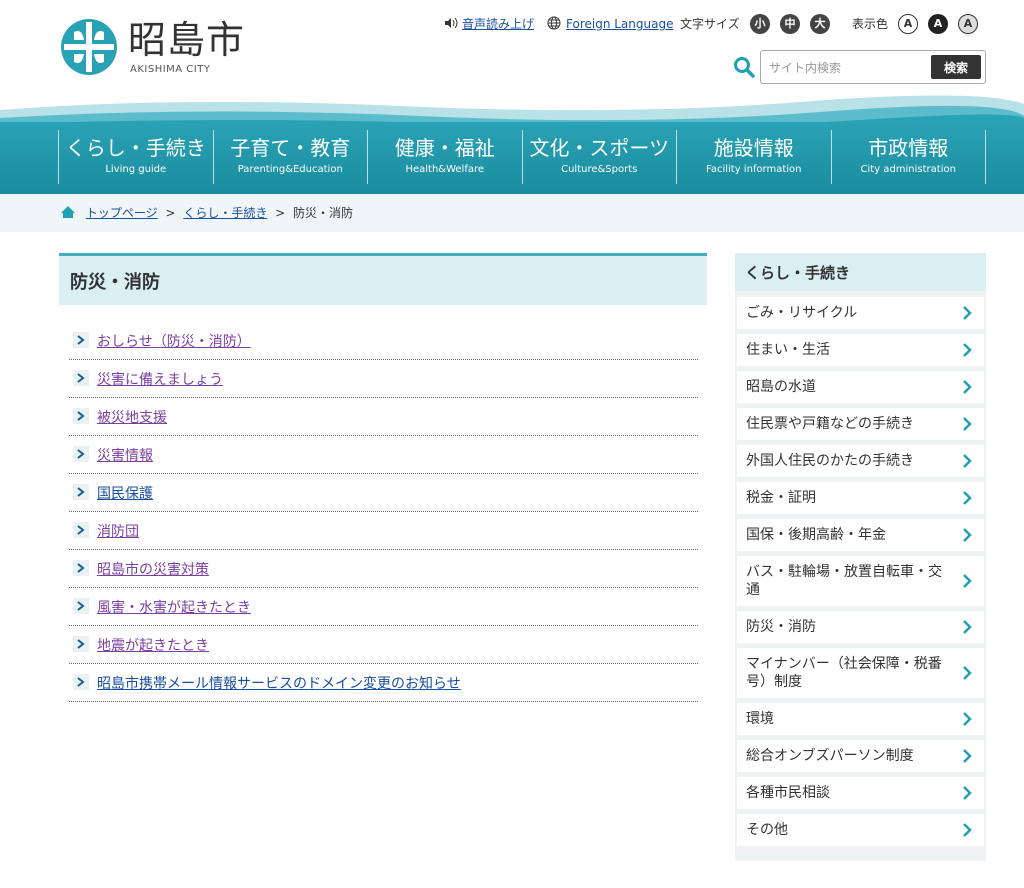  What do you see at coordinates (908, 157) in the screenshot?
I see `nav-item-city-admin: 市政情報 City administration` at bounding box center [908, 157].